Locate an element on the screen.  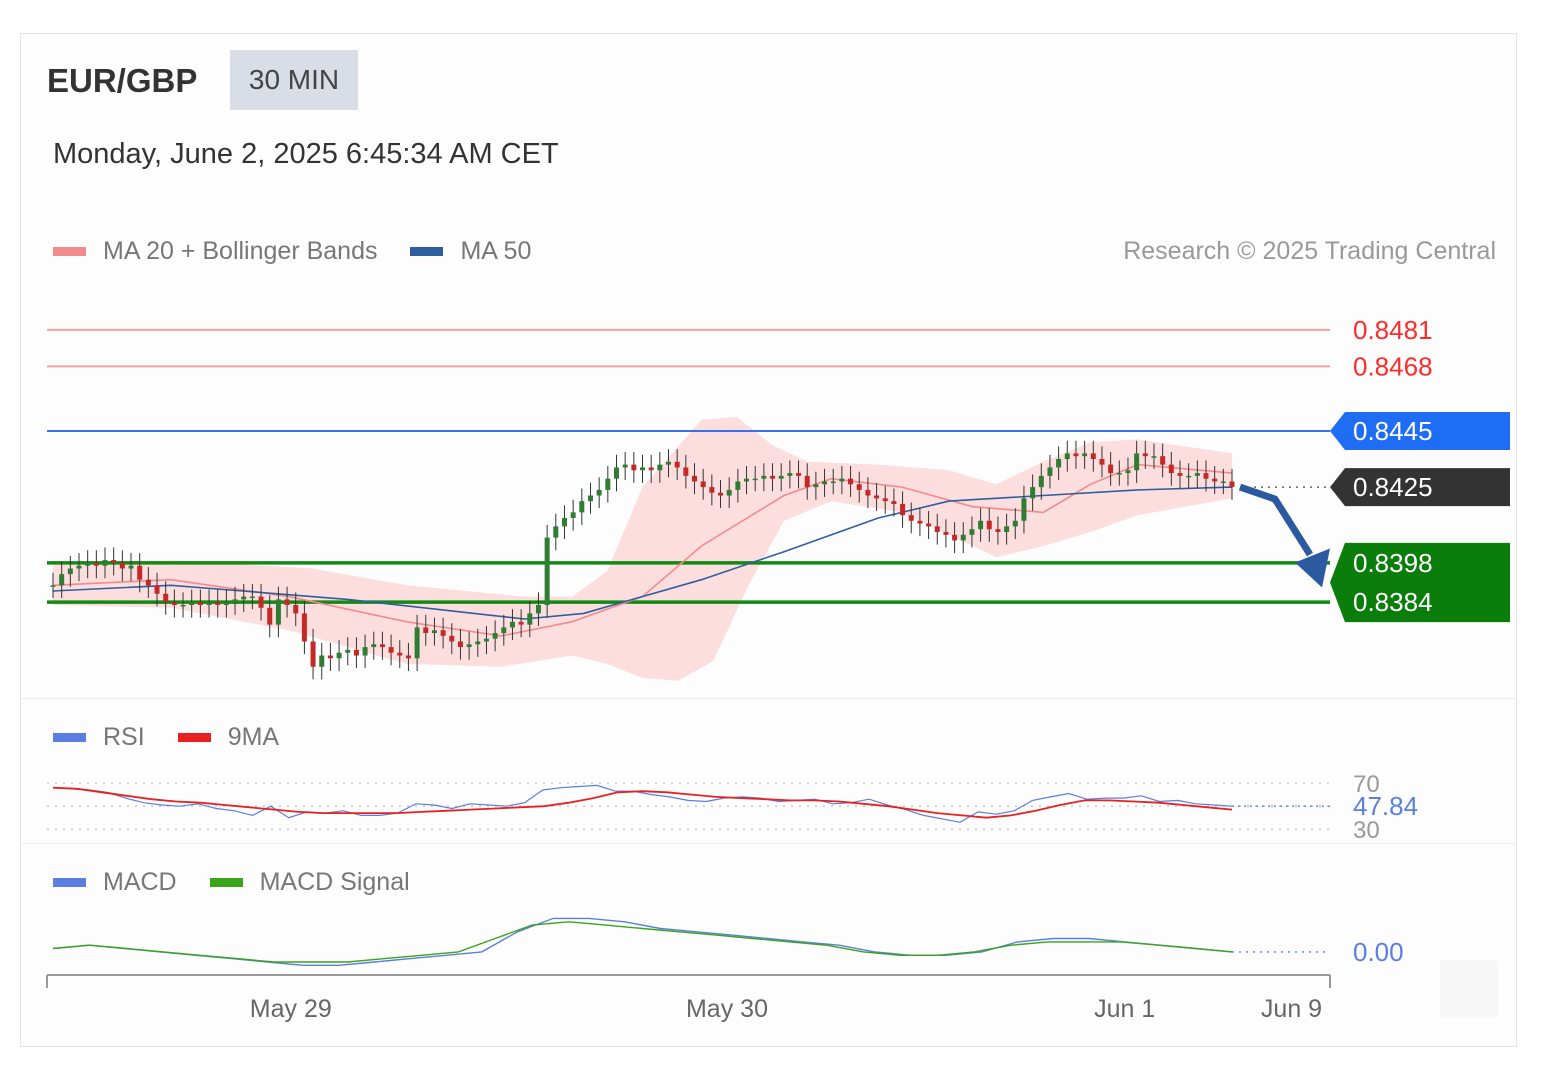
rsi-reference-label: 30 is located at coordinates (1366, 830).